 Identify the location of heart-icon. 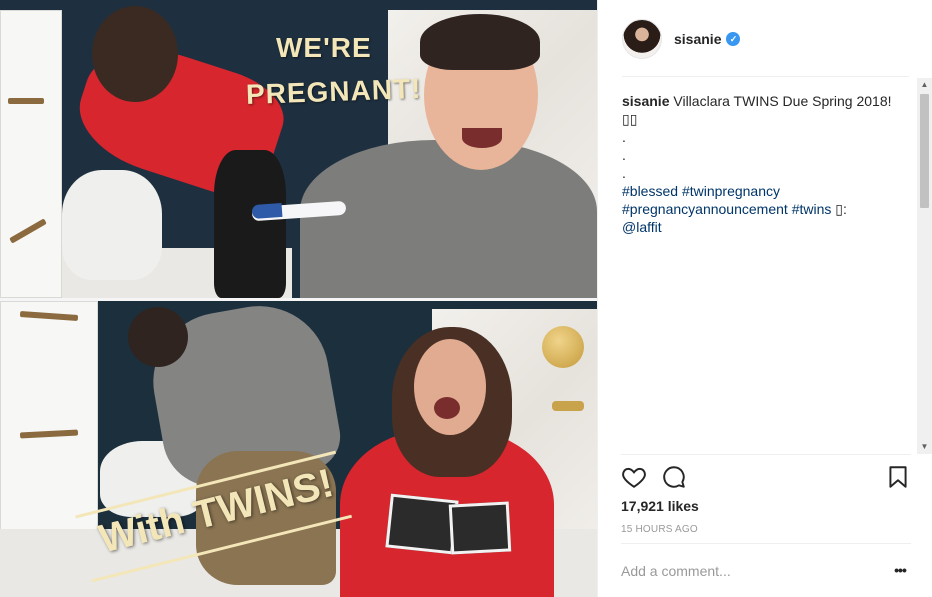
(634, 477).